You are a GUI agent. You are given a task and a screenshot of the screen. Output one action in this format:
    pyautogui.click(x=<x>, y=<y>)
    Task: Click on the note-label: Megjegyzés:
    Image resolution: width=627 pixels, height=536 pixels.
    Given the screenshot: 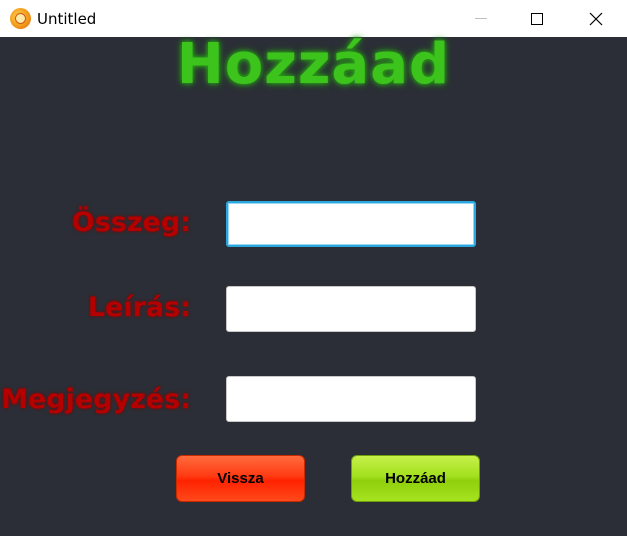 What is the action you would take?
    pyautogui.click(x=96, y=399)
    